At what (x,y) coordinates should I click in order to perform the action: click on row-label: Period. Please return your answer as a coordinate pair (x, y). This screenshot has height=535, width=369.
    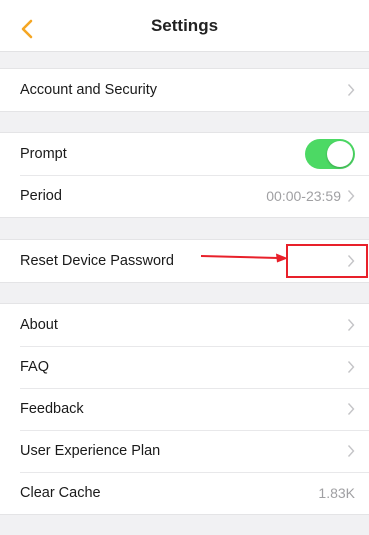
    Looking at the image, I should click on (41, 196).